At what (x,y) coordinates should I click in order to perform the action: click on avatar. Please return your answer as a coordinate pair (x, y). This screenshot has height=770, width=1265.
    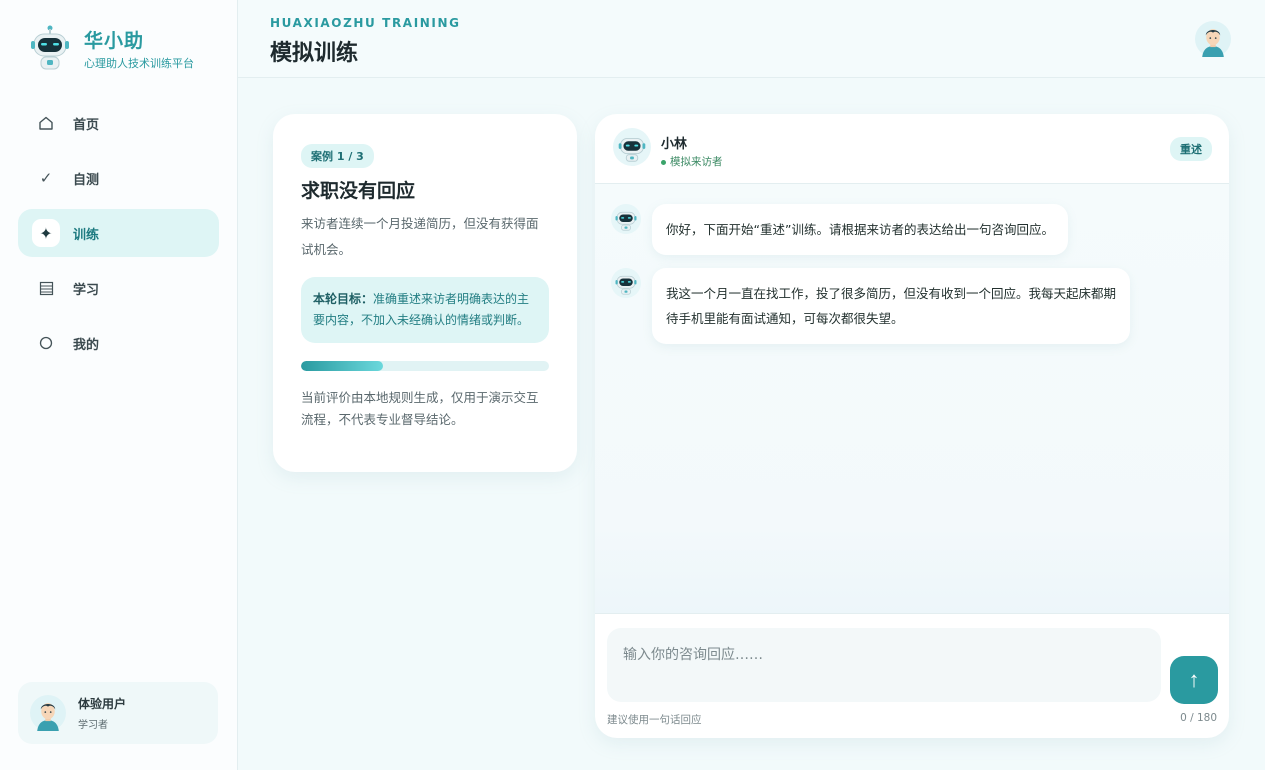
    Looking at the image, I should click on (48, 713).